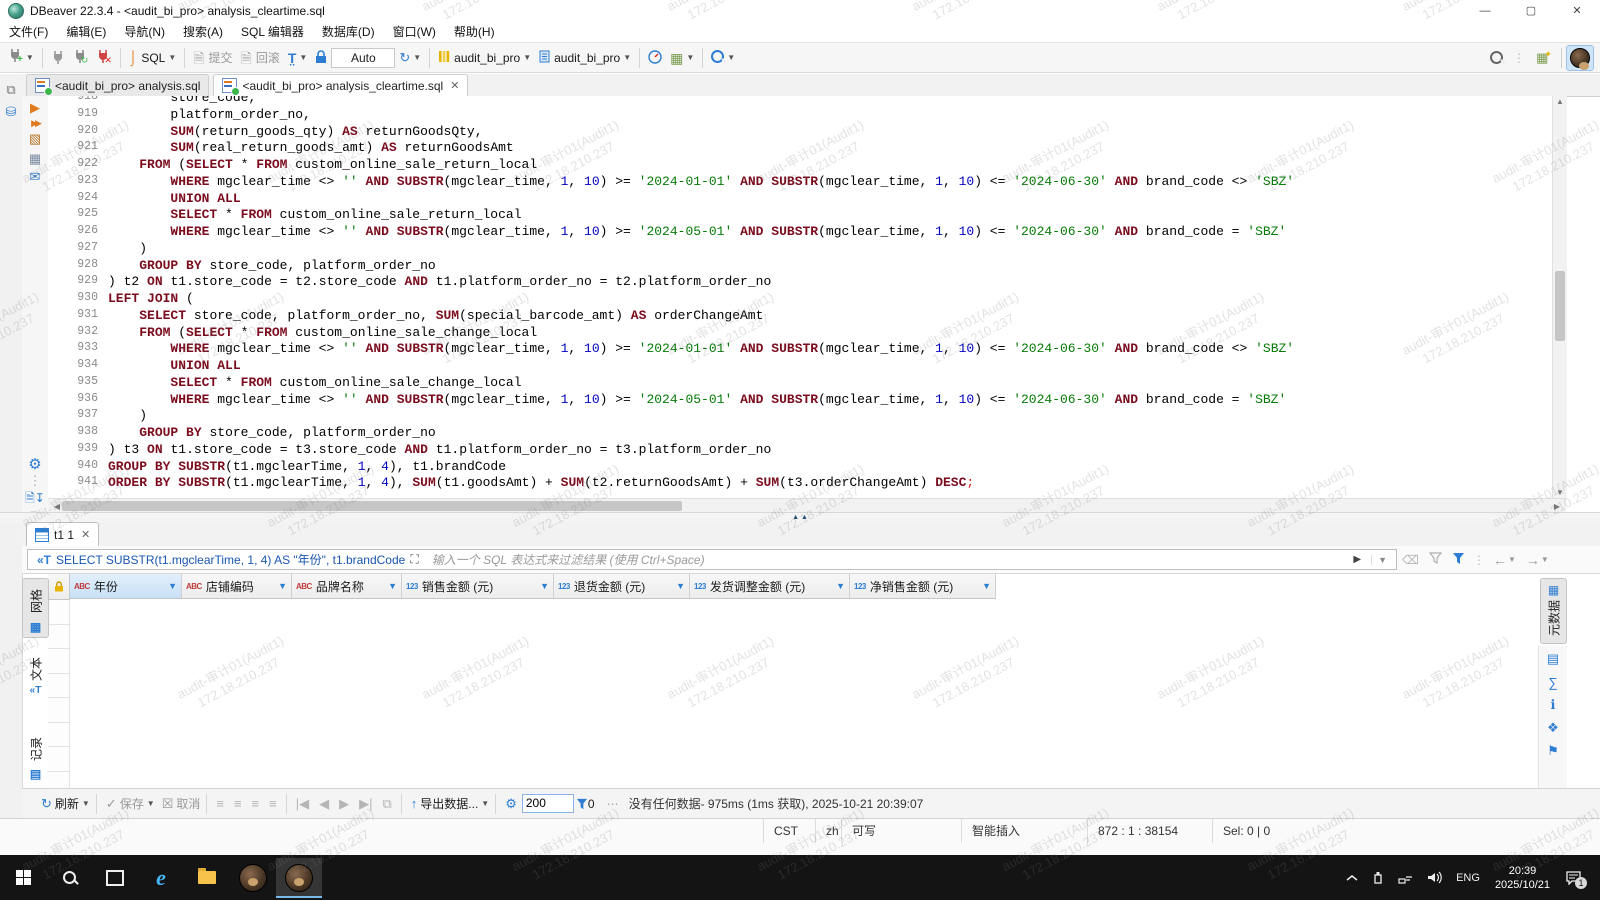  What do you see at coordinates (63, 534) in the screenshot?
I see `results-tab: t1 1 ✕` at bounding box center [63, 534].